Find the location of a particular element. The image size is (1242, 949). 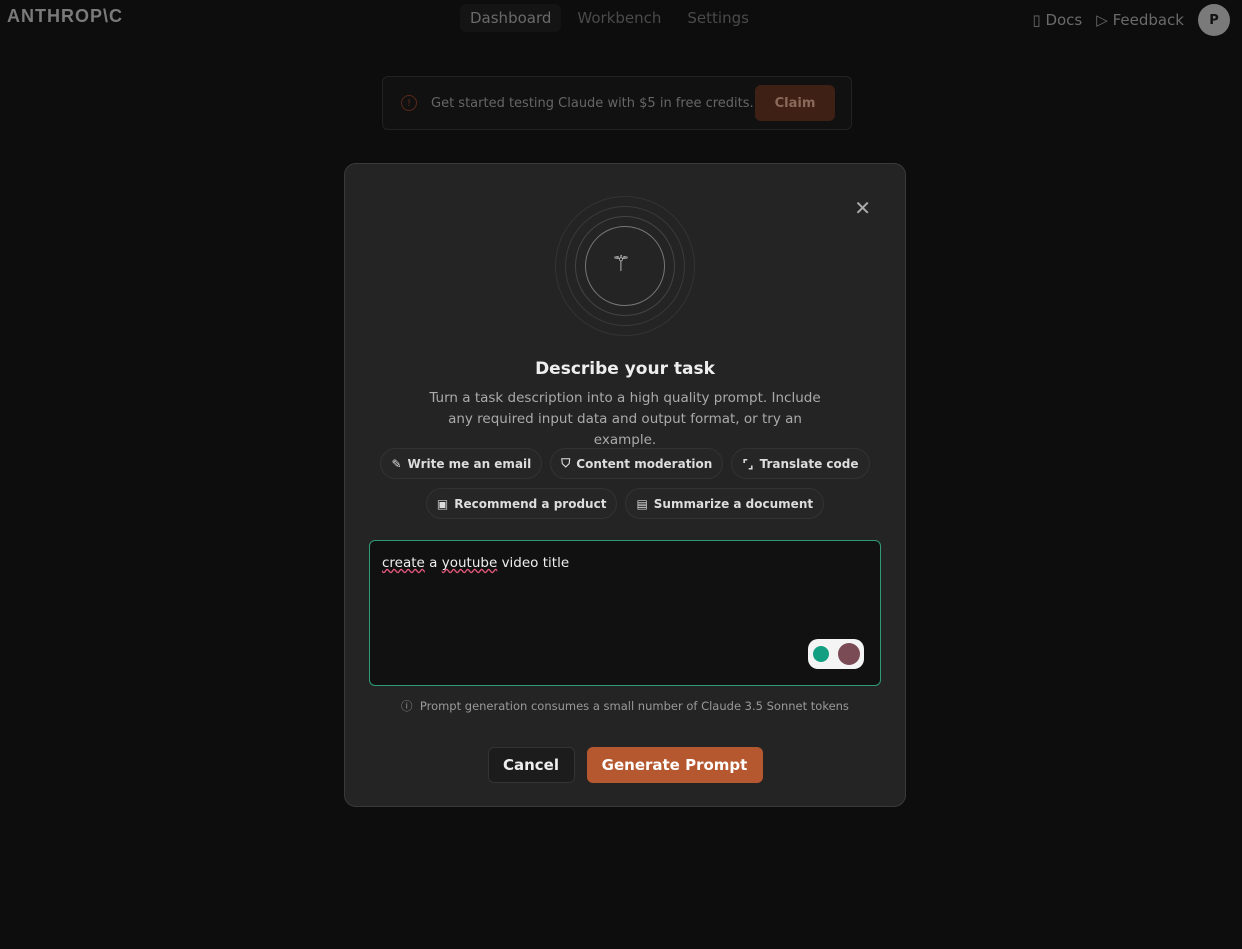

document-icon: ▤ is located at coordinates (642, 503).